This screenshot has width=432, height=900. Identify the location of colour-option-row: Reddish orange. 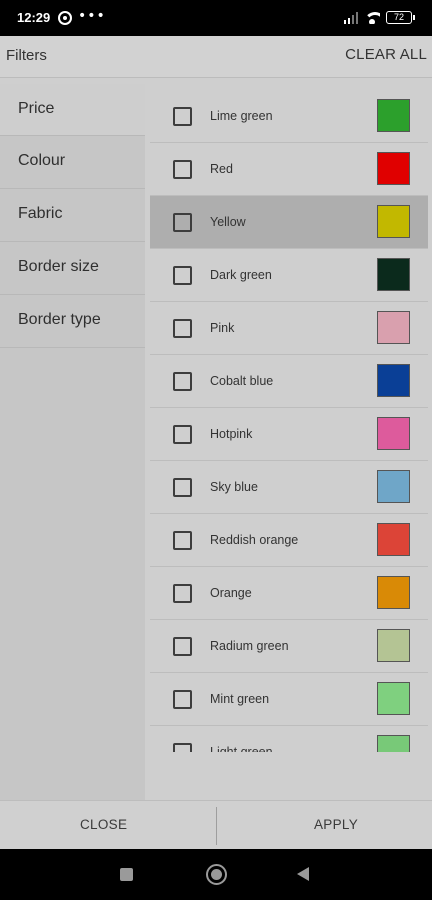
(289, 540).